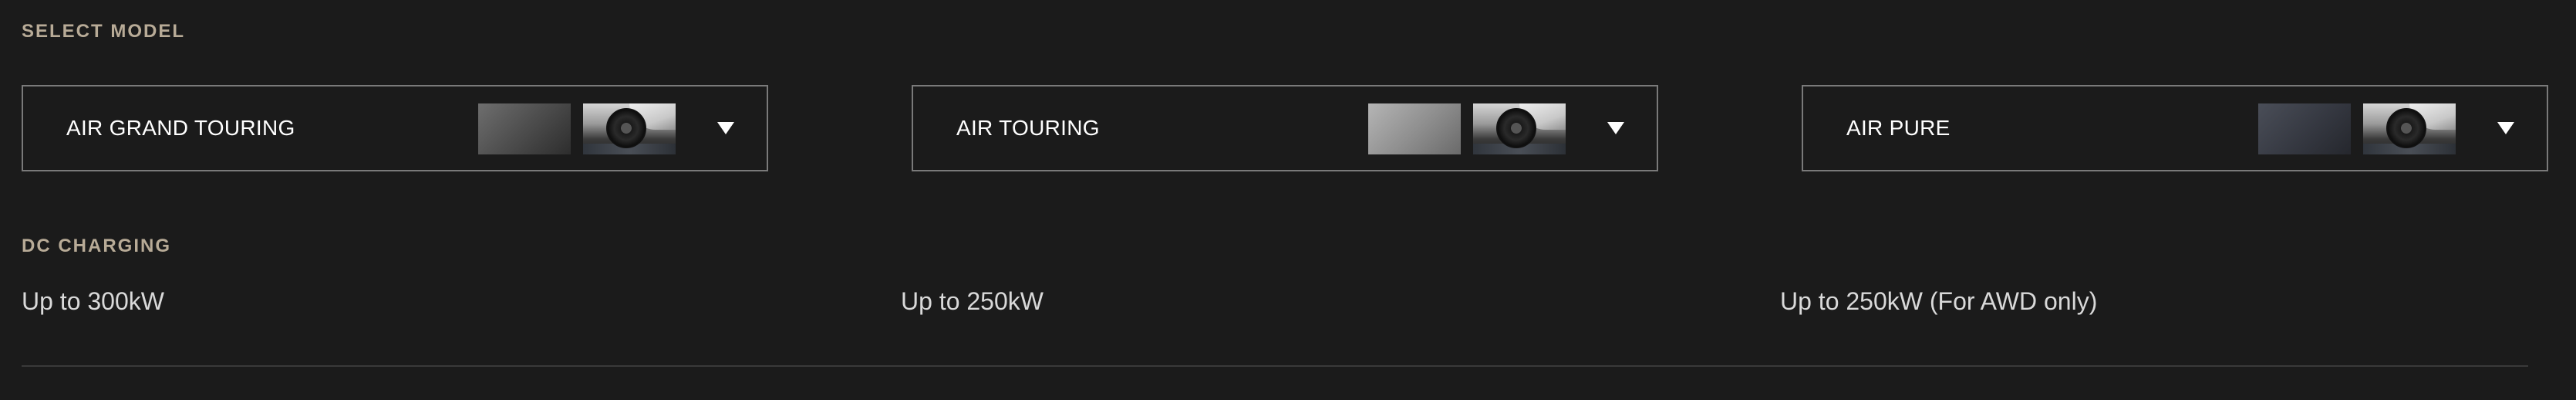 The image size is (2576, 400). What do you see at coordinates (104, 31) in the screenshot?
I see `select-model-heading: SELECT MODEL` at bounding box center [104, 31].